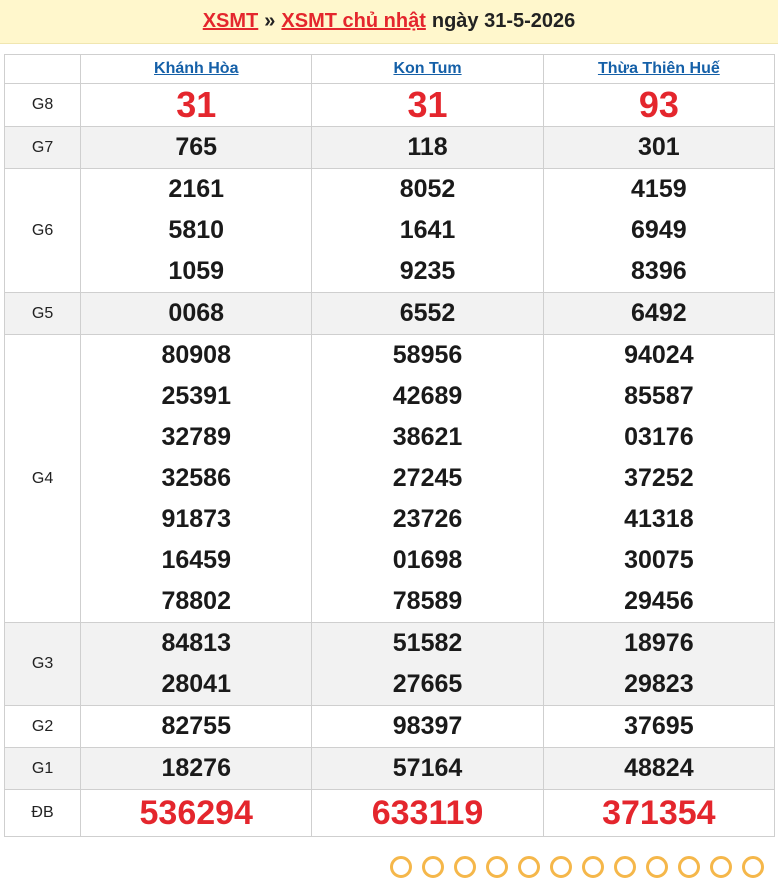 The height and width of the screenshot is (878, 778). I want to click on prize-number: 1641, so click(427, 230).